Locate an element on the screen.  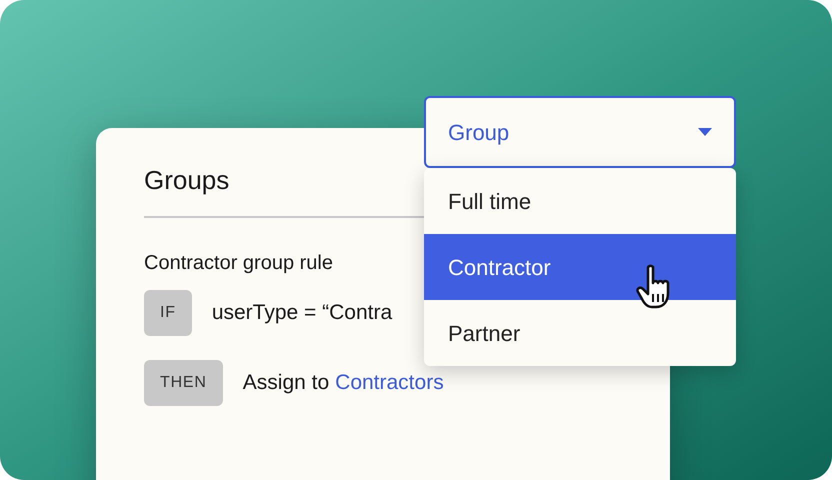
rule-text: Assign to is located at coordinates (286, 383).